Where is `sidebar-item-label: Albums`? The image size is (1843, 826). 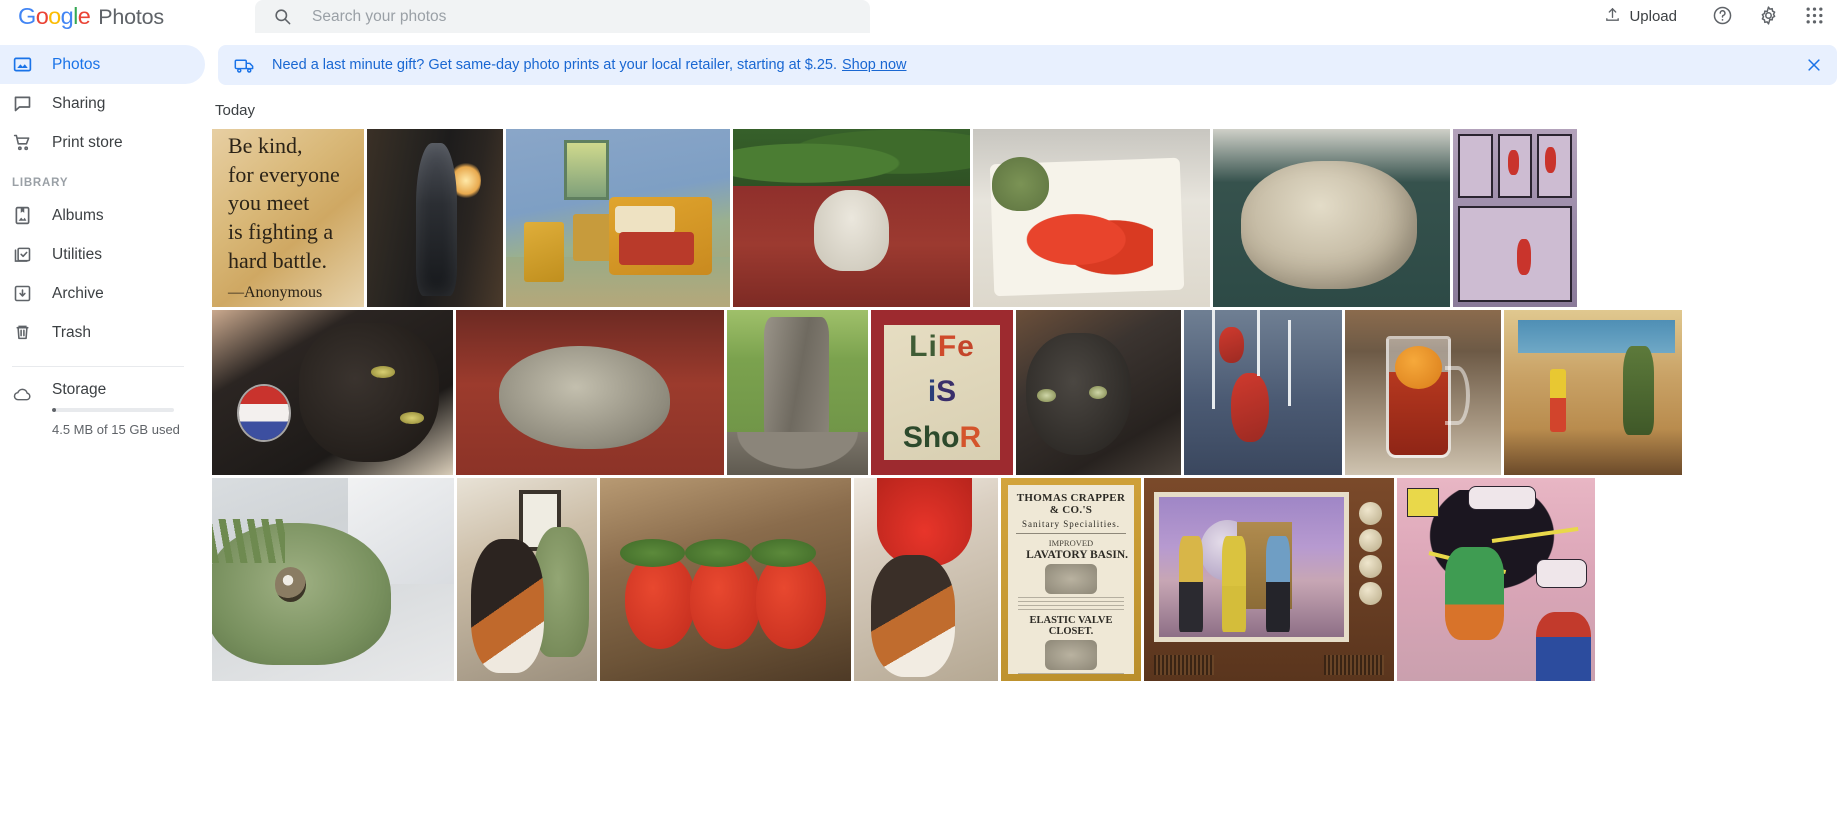
sidebar-item-label: Albums is located at coordinates (78, 215).